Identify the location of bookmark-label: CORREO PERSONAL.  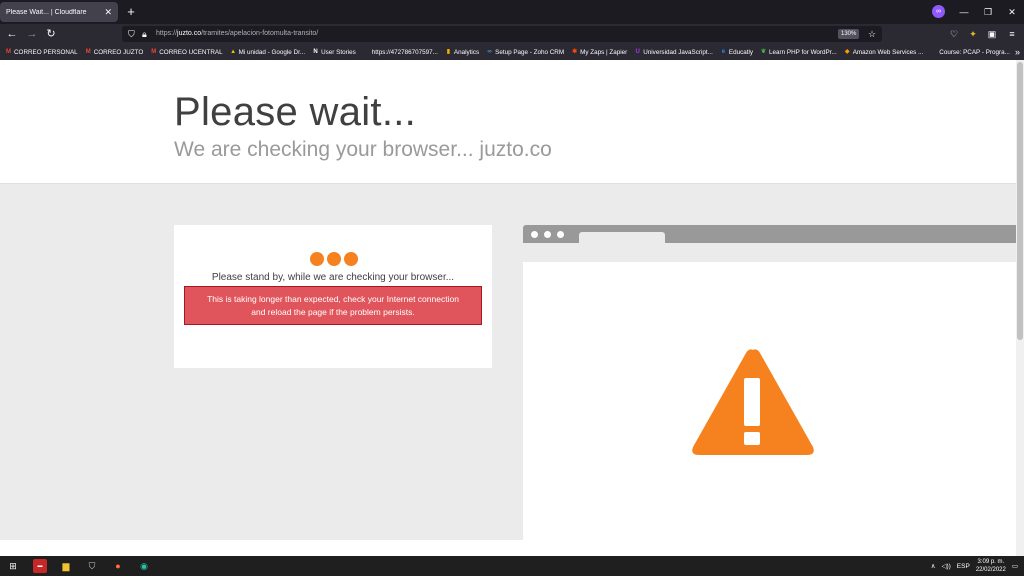
(46, 52).